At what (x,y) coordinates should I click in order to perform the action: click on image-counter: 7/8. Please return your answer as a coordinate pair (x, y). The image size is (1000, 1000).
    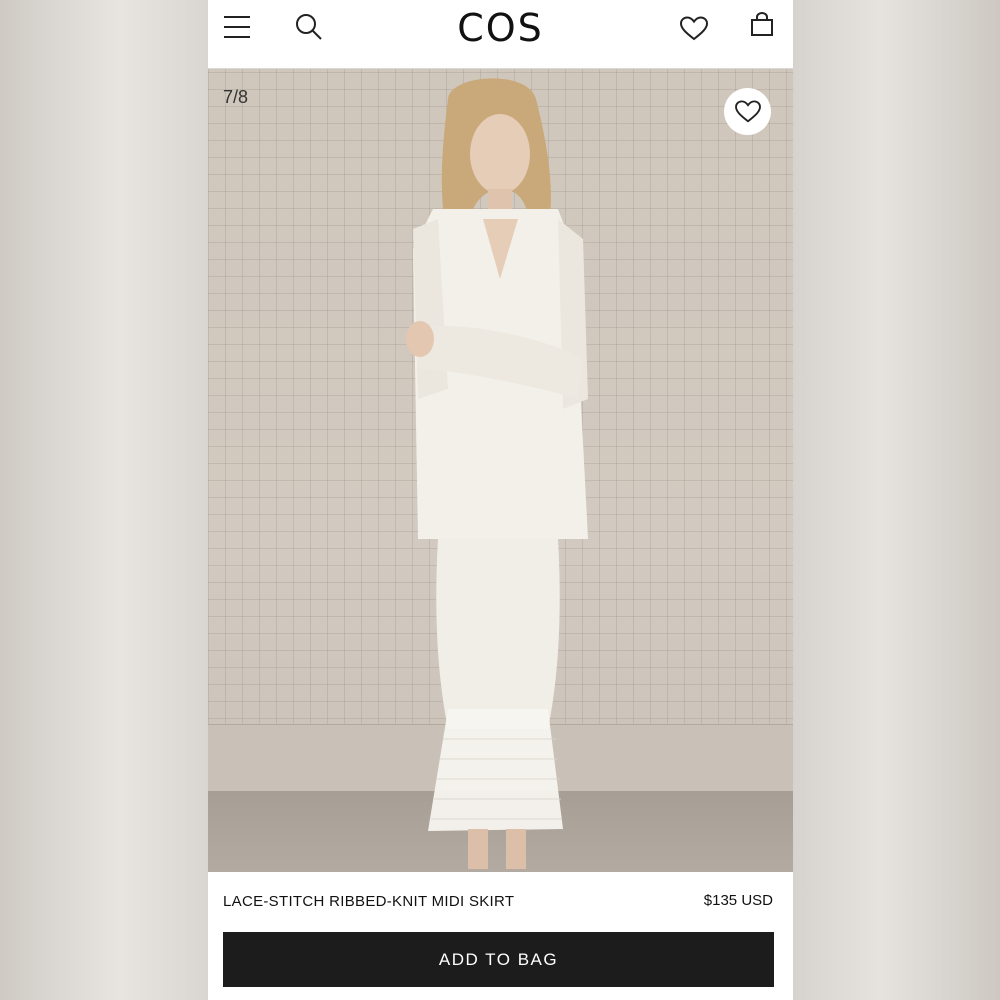
    Looking at the image, I should click on (236, 97).